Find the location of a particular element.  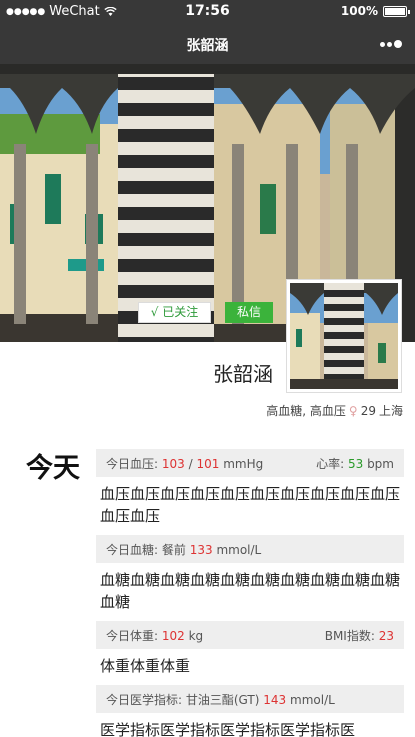

profile-city: 上海 is located at coordinates (390, 411).